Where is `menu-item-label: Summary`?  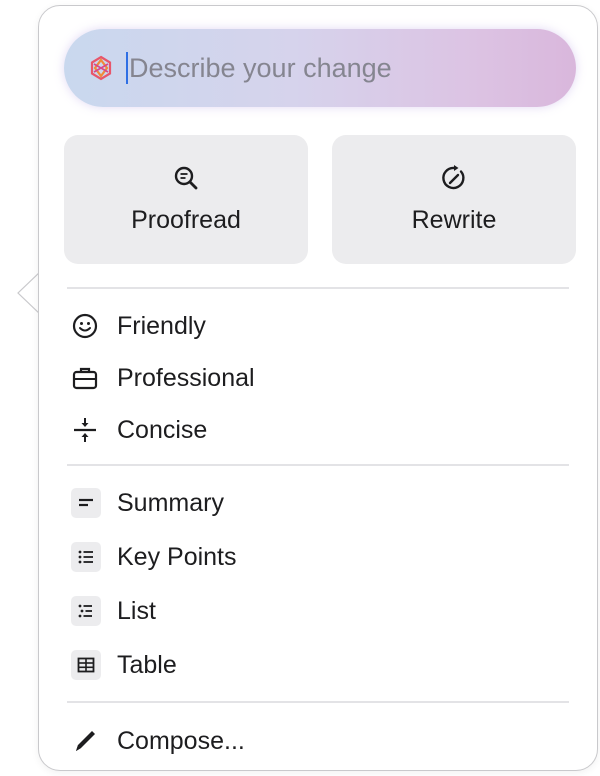 menu-item-label: Summary is located at coordinates (170, 502).